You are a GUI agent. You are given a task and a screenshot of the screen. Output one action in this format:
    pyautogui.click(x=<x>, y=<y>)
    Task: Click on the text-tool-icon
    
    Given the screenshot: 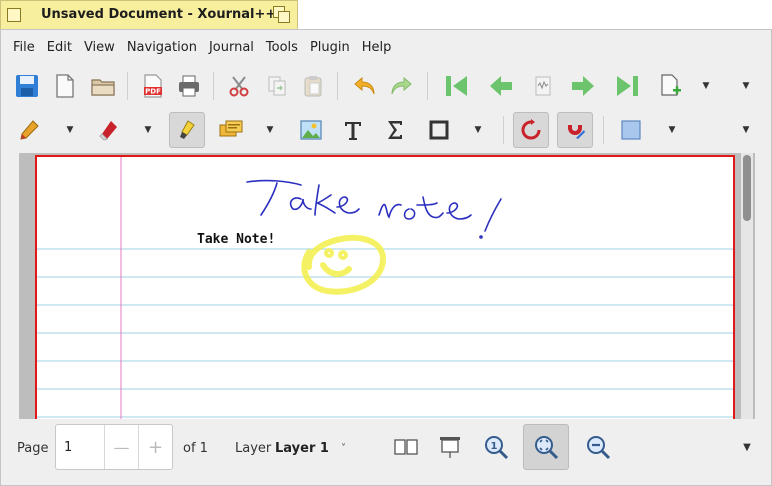 What is the action you would take?
    pyautogui.click(x=353, y=130)
    